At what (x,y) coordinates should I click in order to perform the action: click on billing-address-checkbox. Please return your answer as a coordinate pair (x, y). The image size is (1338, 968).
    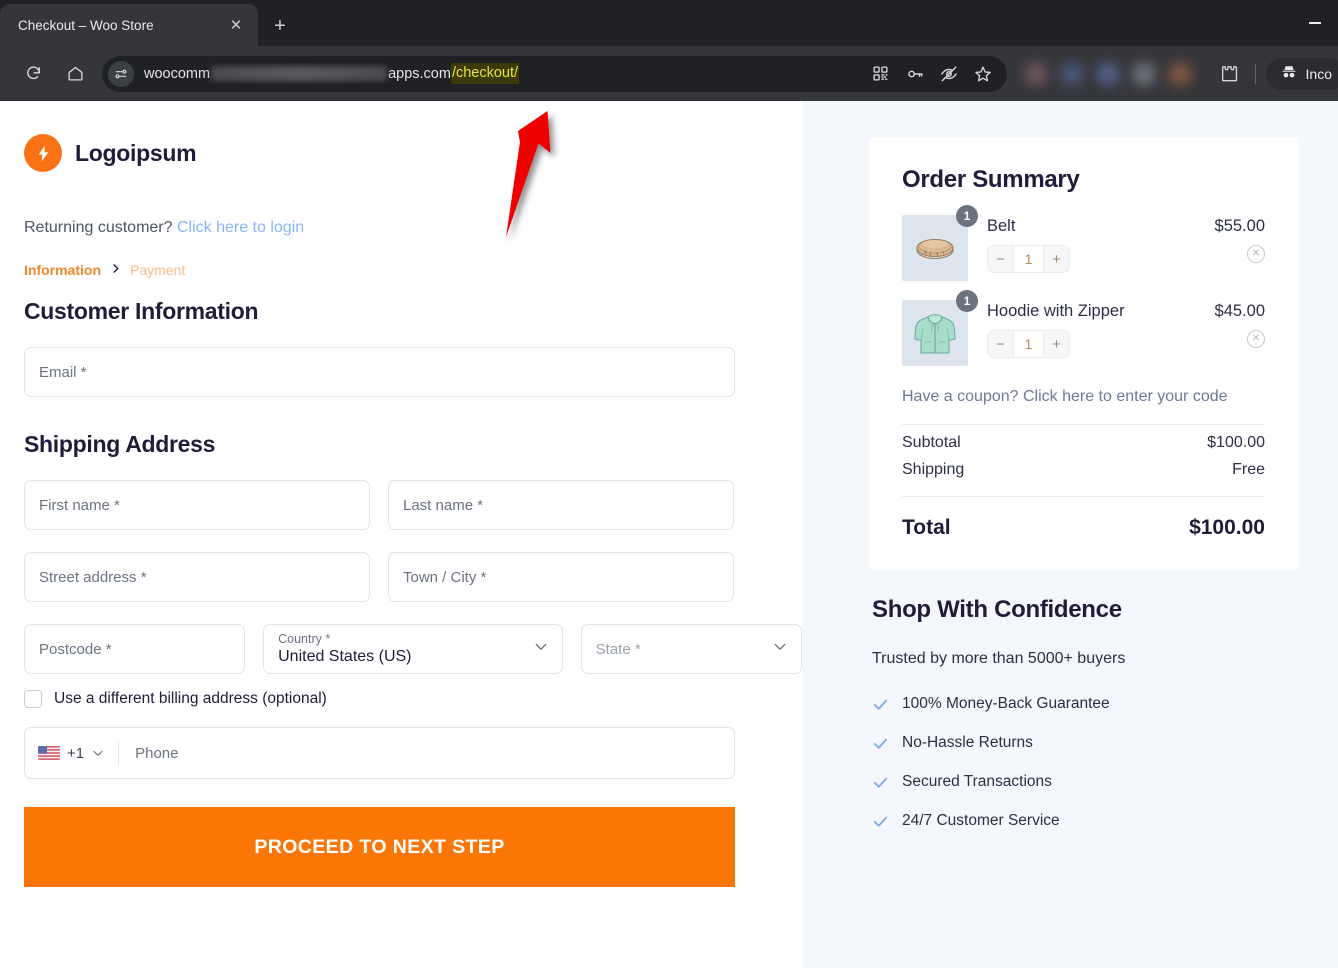
    Looking at the image, I should click on (33, 699).